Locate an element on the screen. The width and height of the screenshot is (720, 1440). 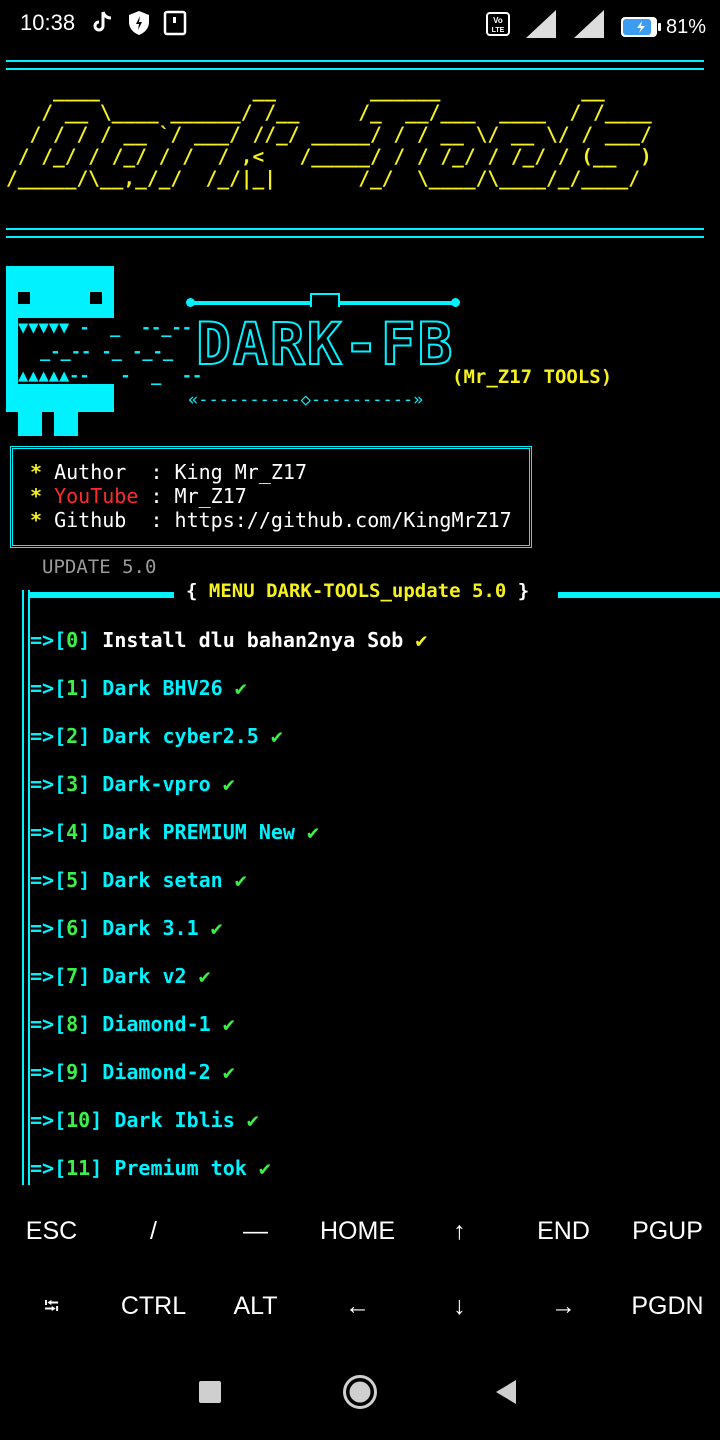
status-time: 10:38 is located at coordinates (48, 22).